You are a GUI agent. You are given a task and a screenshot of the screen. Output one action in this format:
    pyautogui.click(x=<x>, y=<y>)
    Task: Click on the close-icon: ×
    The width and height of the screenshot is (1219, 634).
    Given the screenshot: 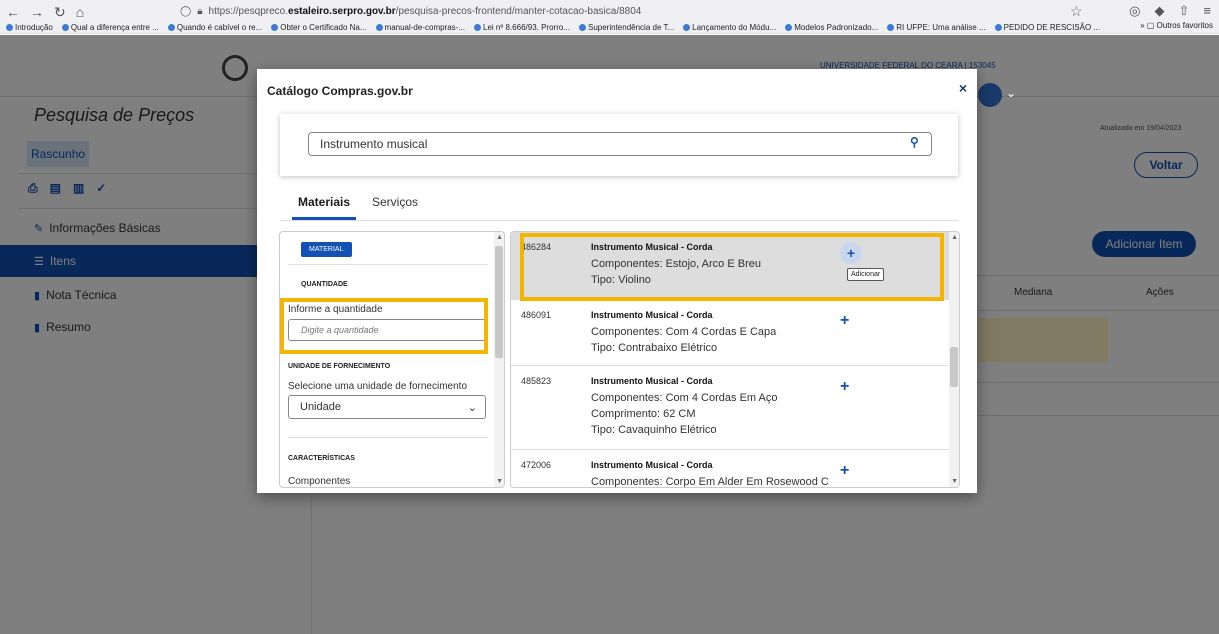 What is the action you would take?
    pyautogui.click(x=963, y=88)
    